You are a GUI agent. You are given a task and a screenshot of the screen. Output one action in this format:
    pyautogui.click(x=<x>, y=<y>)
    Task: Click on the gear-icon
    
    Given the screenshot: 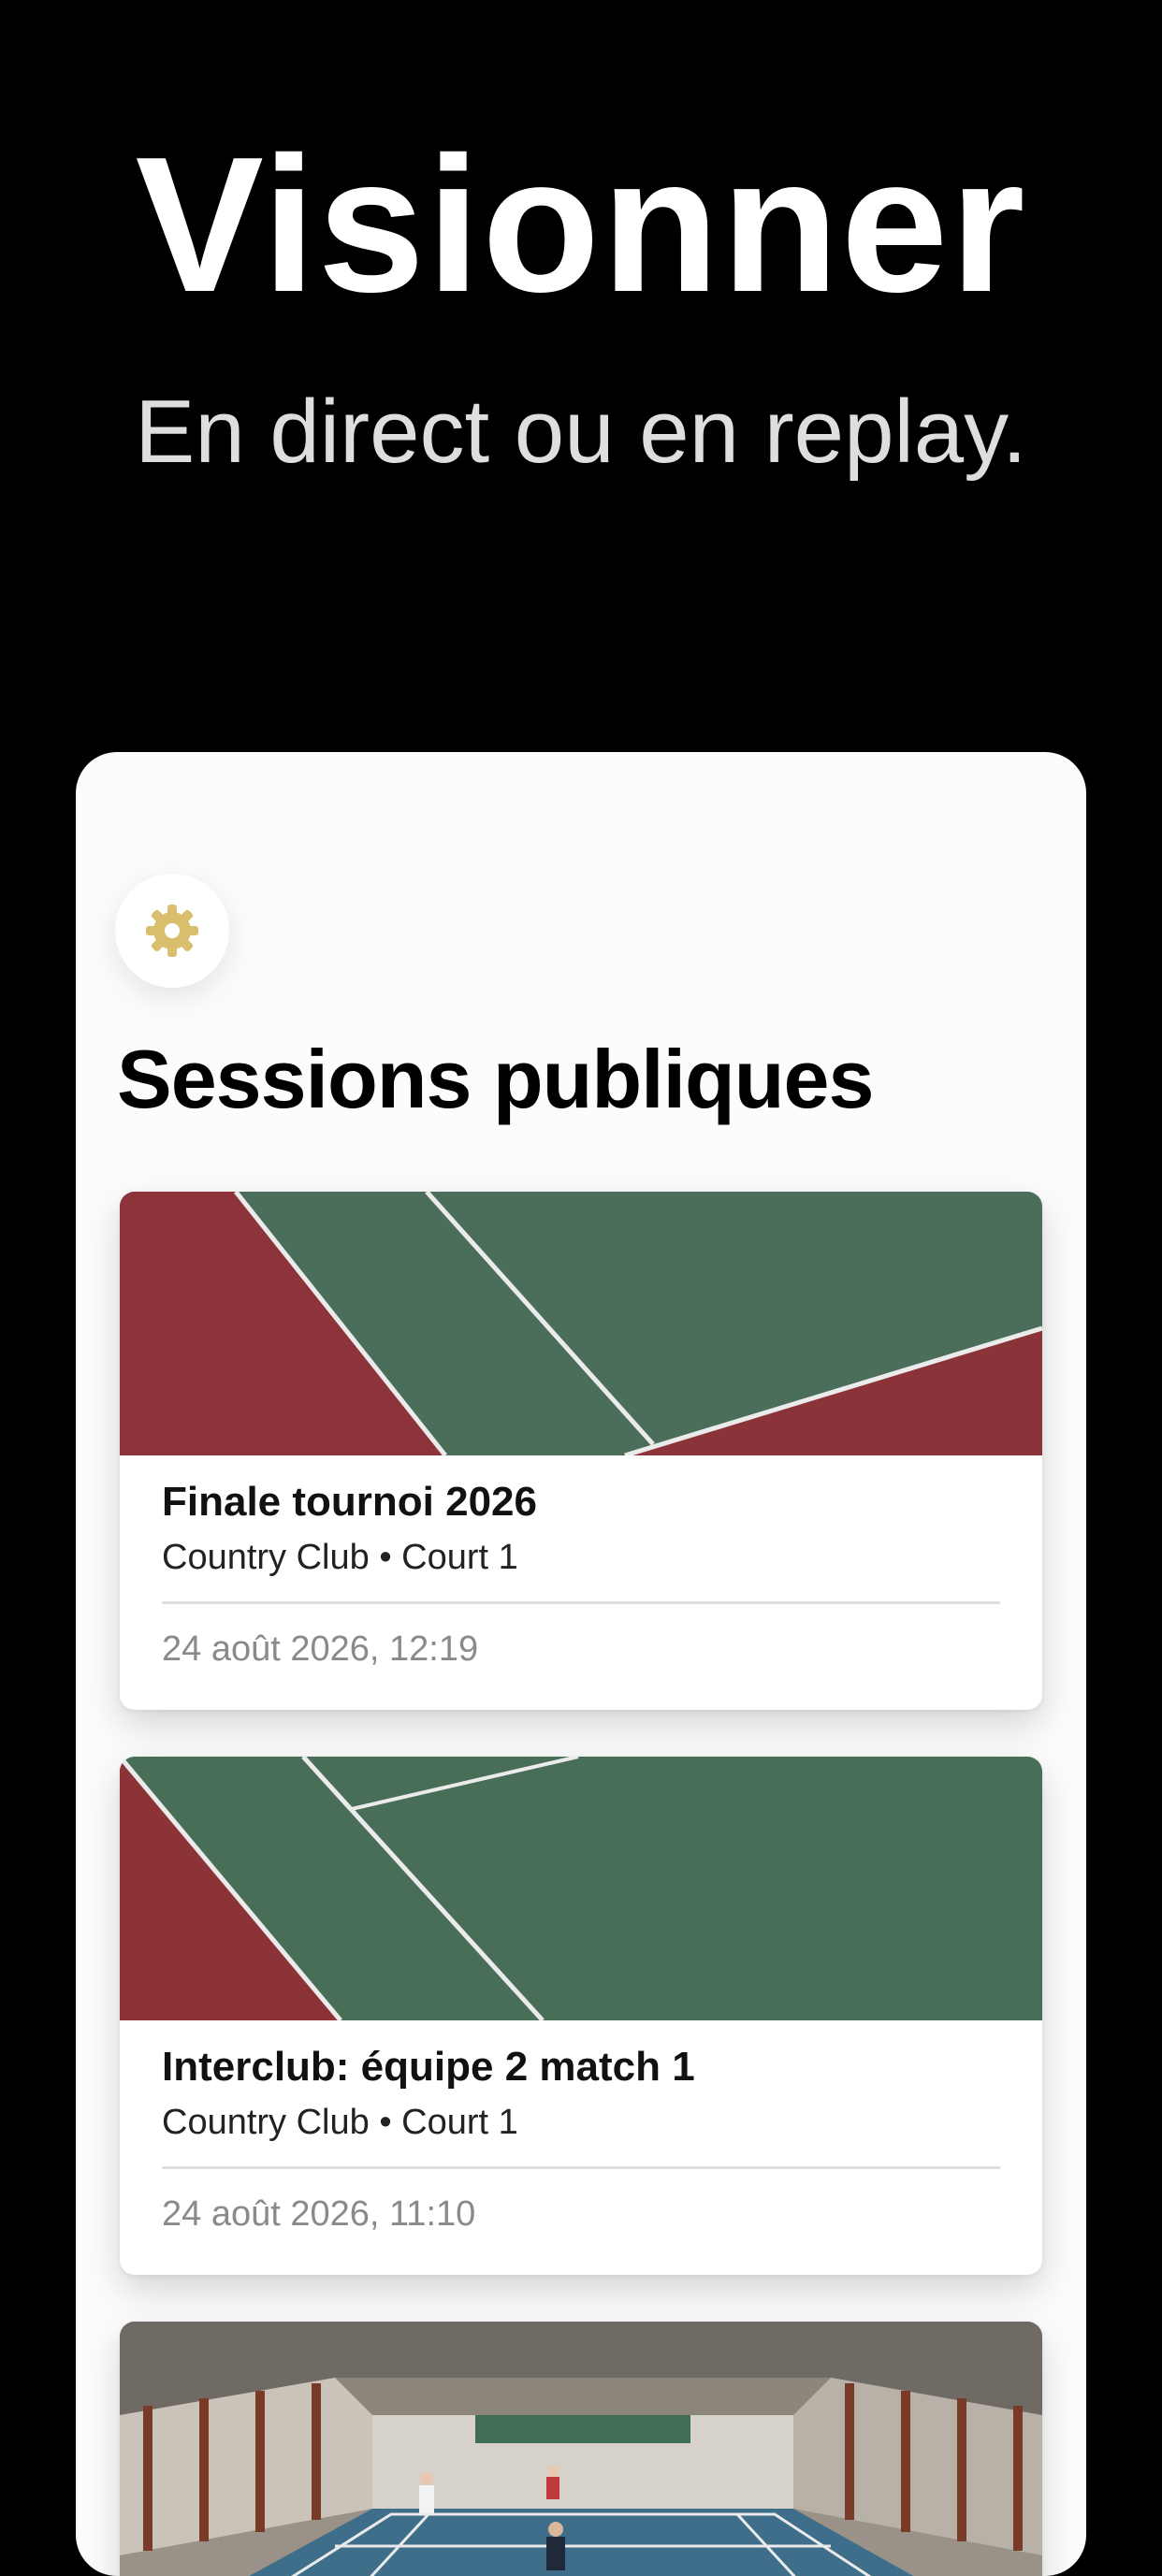 What is the action you would take?
    pyautogui.click(x=172, y=930)
    